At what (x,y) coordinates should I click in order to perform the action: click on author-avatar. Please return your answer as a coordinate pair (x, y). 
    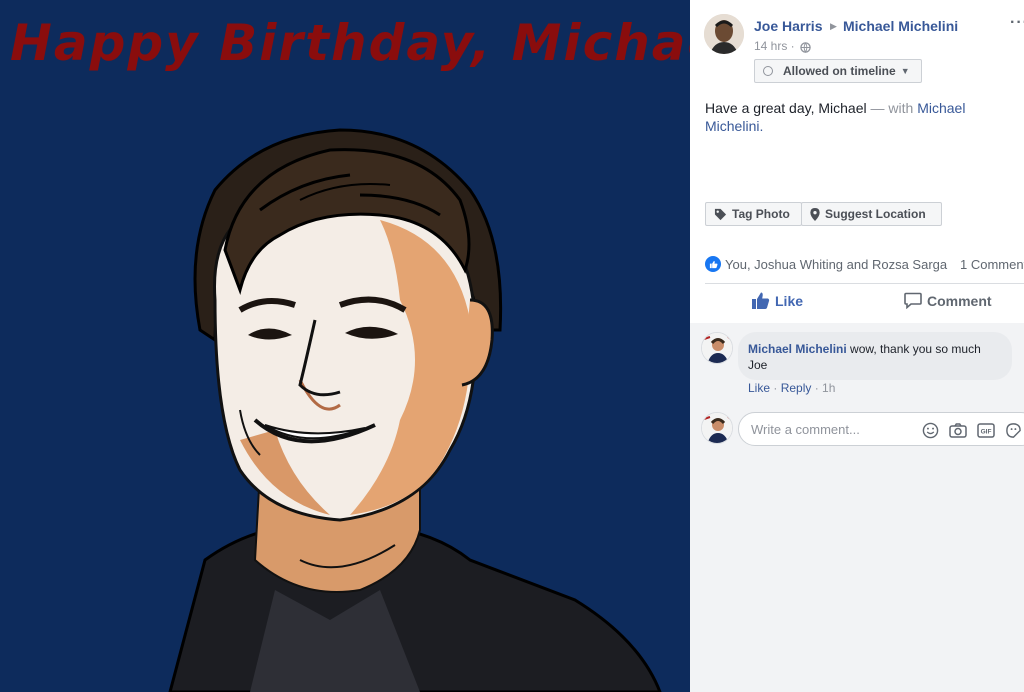
    Looking at the image, I should click on (724, 34).